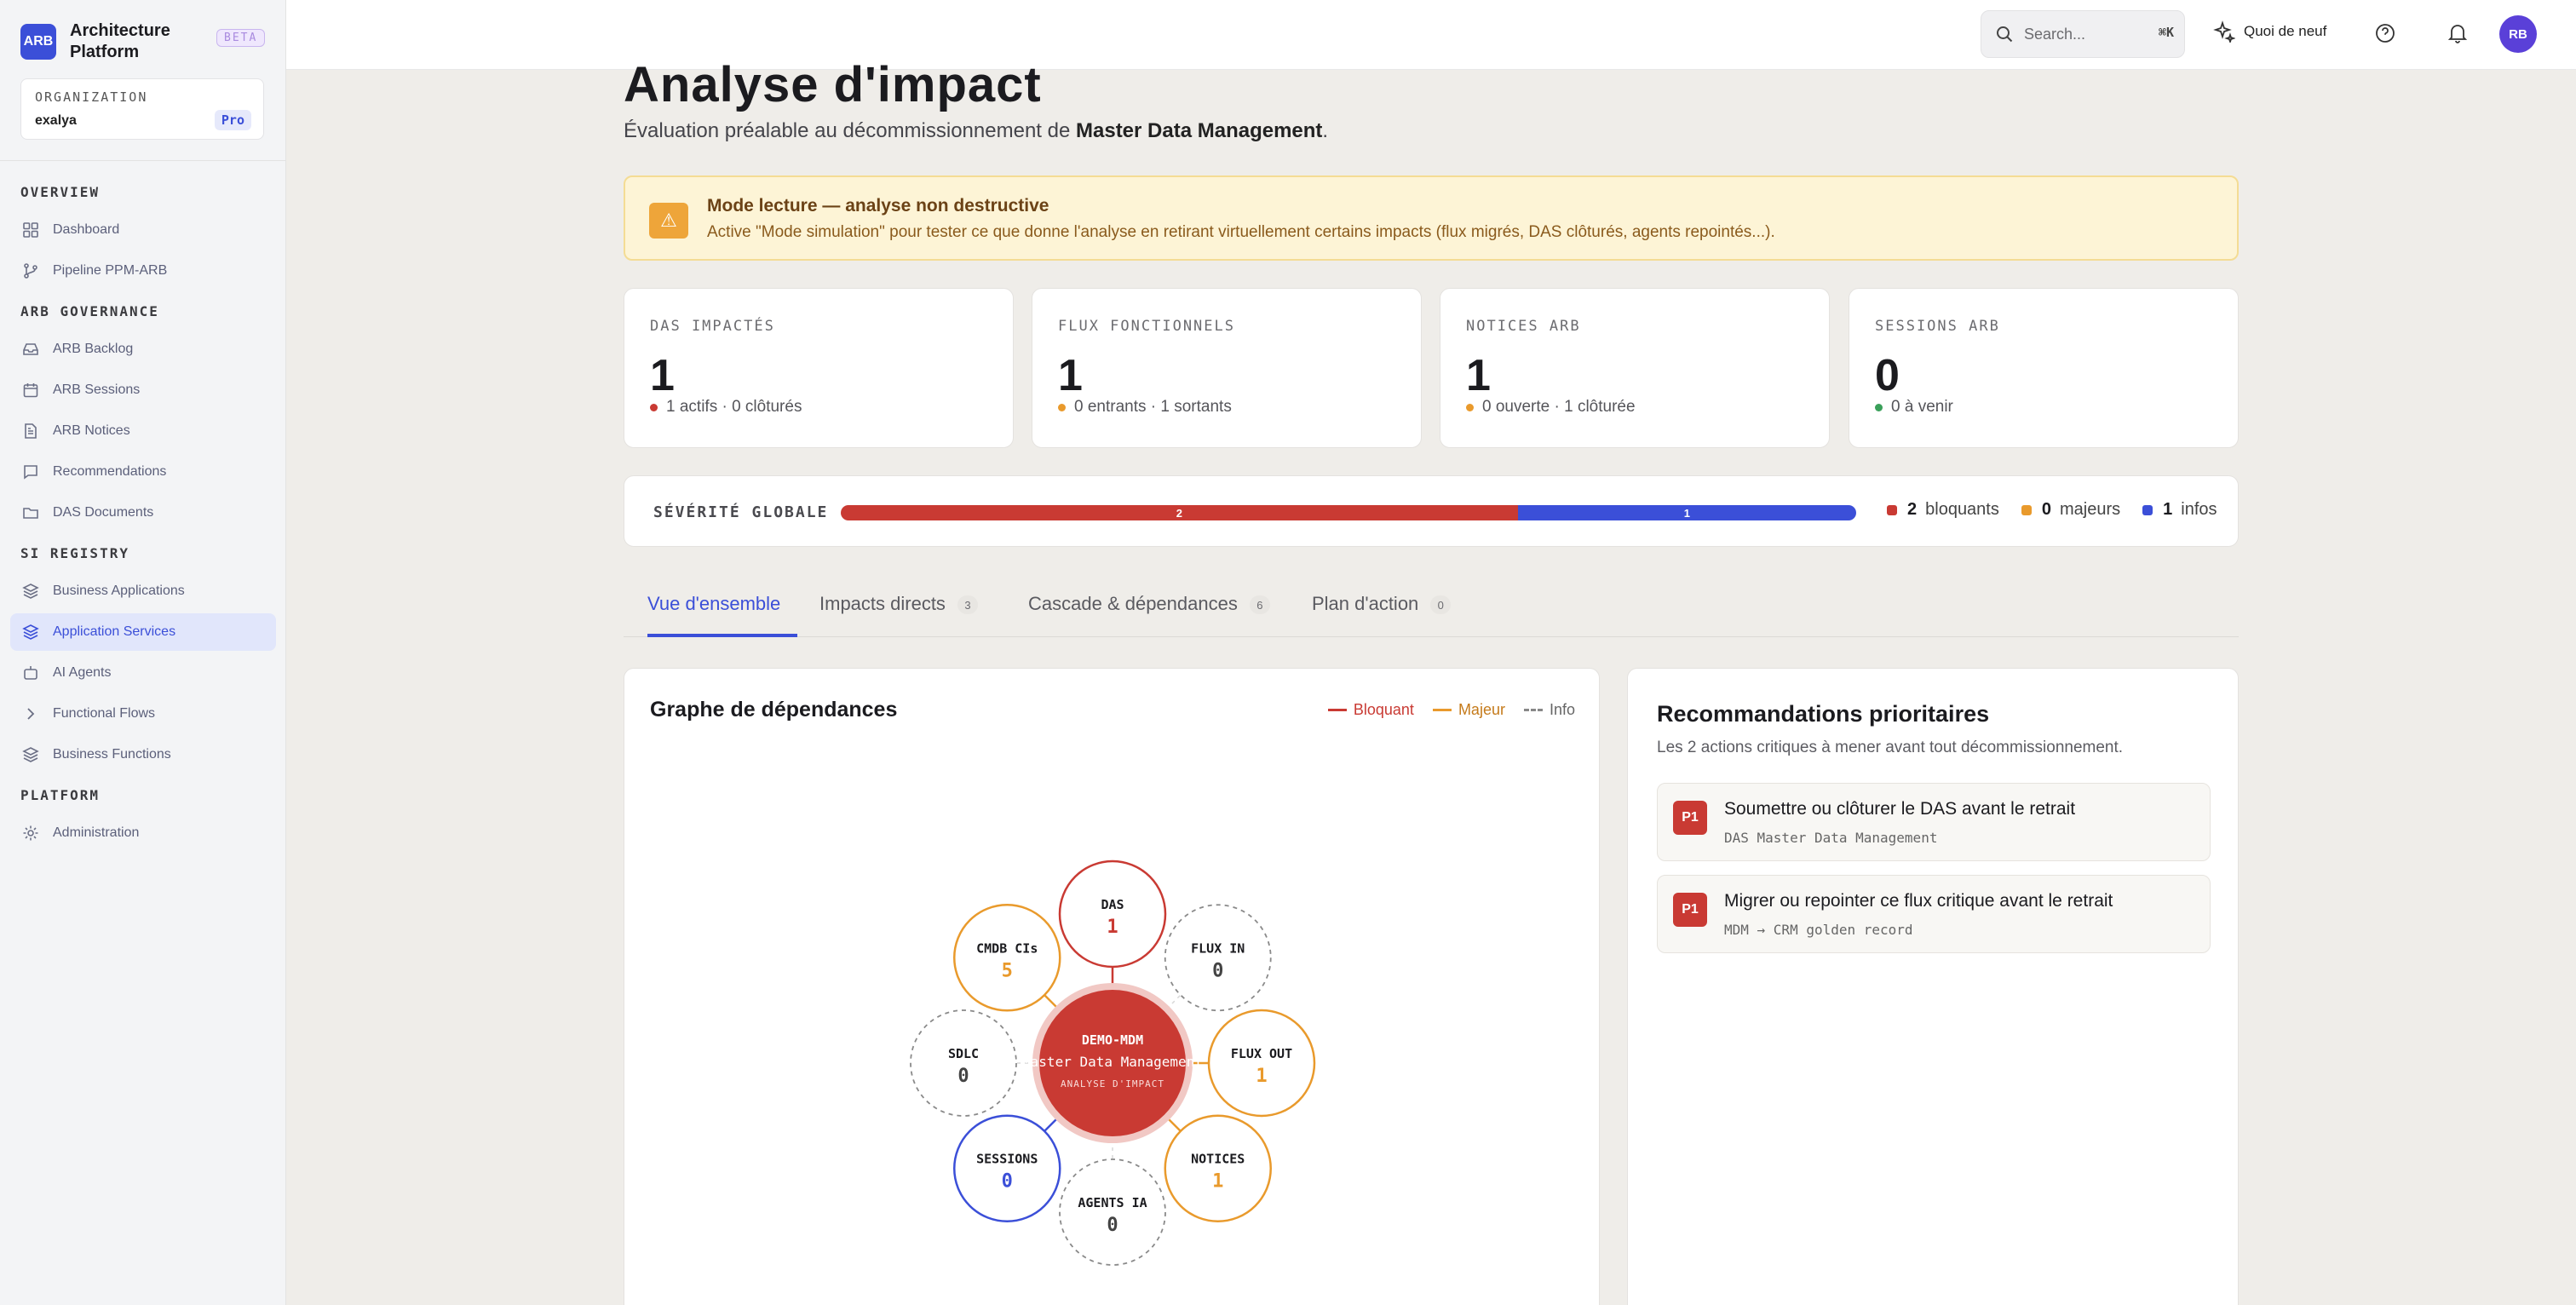 The width and height of the screenshot is (2576, 1305). I want to click on dashboard-icon, so click(31, 230).